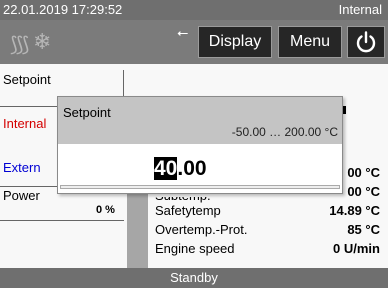 The height and width of the screenshot is (288, 388). Describe the element at coordinates (195, 248) in the screenshot. I see `measurement-label: Engine speed` at that location.